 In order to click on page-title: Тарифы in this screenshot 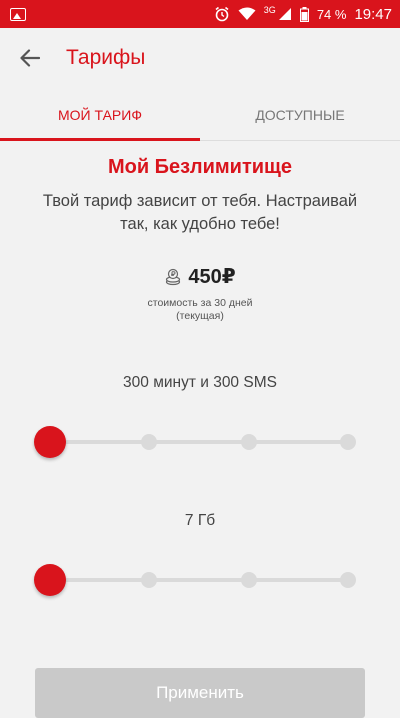, I will do `click(106, 57)`.